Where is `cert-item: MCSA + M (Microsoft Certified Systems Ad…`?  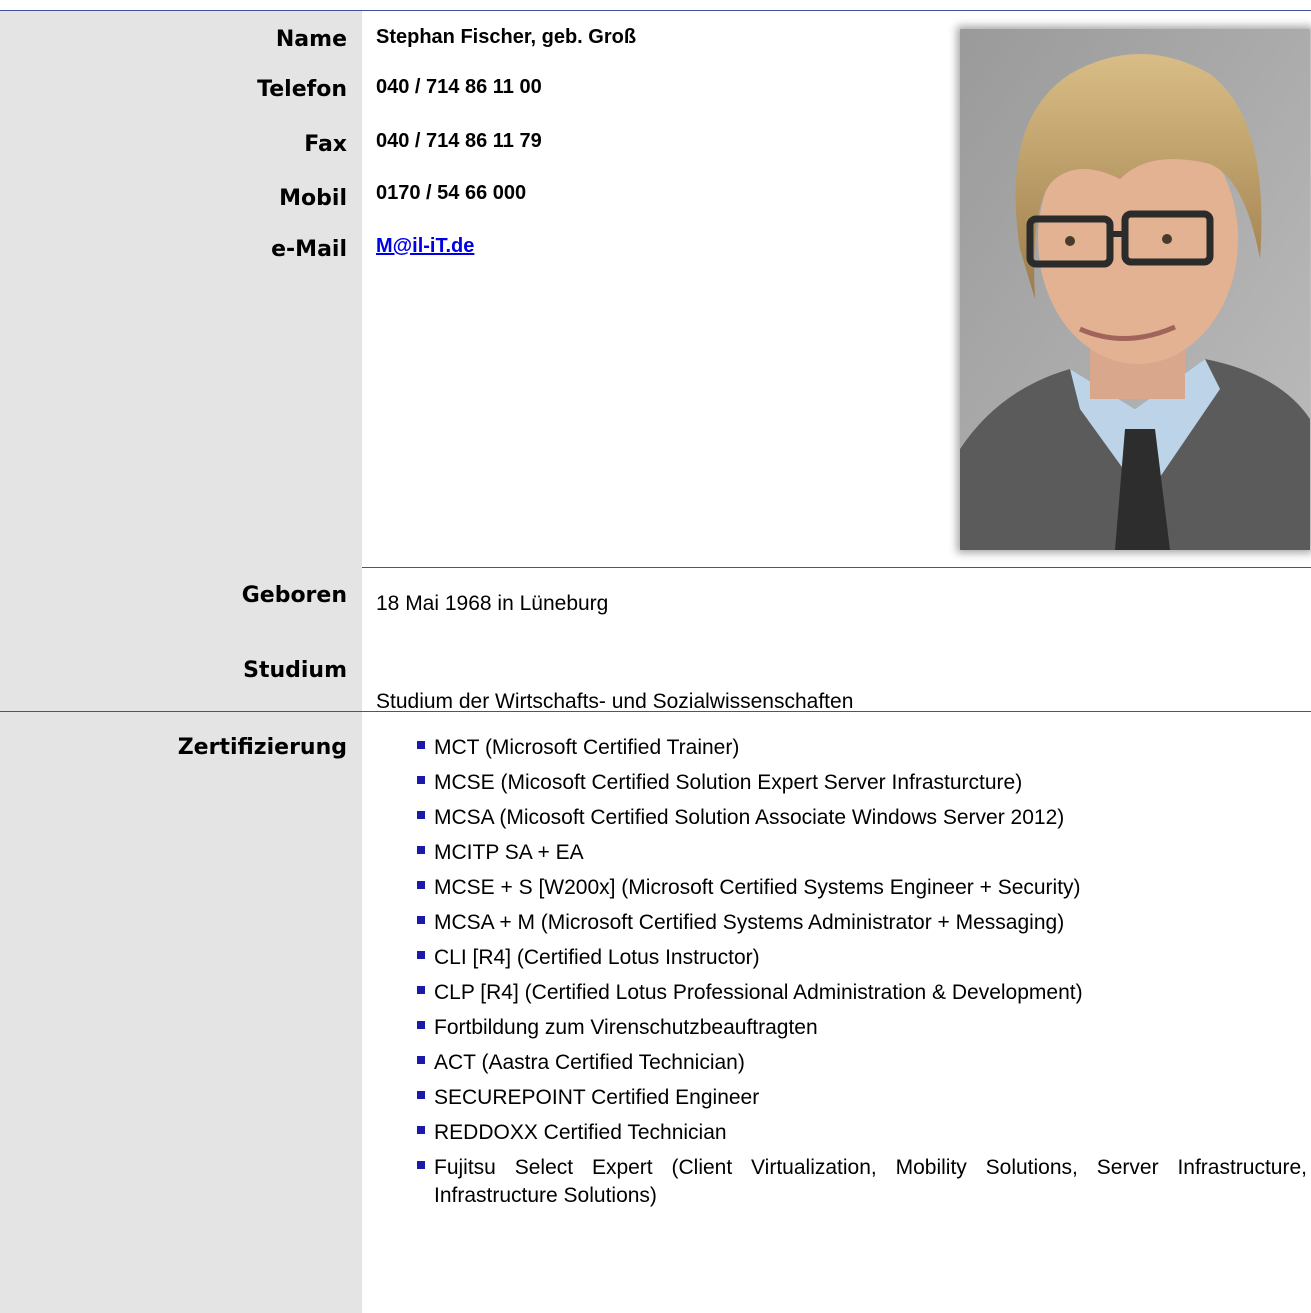
cert-item: MCSA + M (Microsoft Certified Systems Ad… is located at coordinates (862, 923).